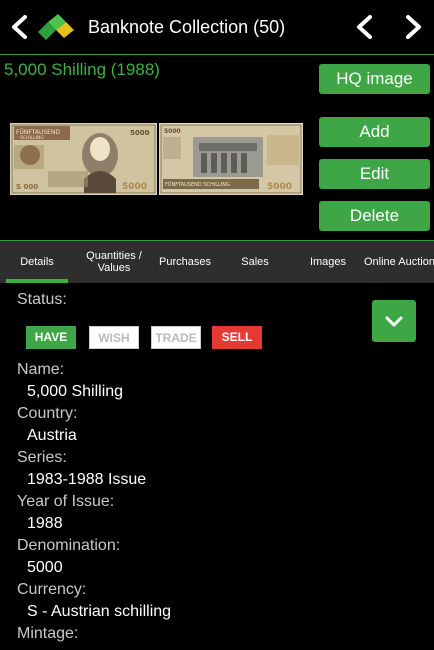 The height and width of the screenshot is (650, 434). Describe the element at coordinates (52, 435) in the screenshot. I see `country-value: Austria` at that location.